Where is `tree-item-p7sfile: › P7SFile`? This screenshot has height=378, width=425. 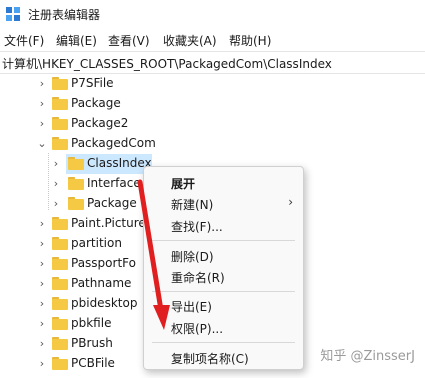
tree-item-p7sfile: › P7SFile is located at coordinates (212, 84).